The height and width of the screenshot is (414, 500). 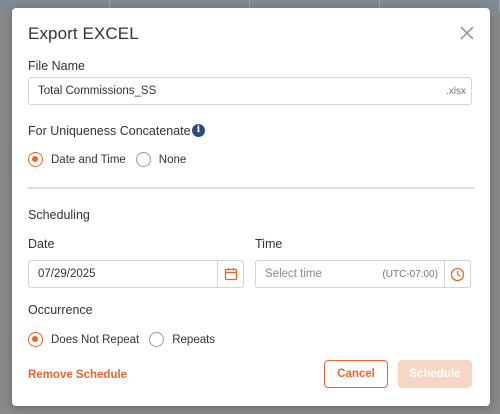 What do you see at coordinates (356, 374) in the screenshot?
I see `cancel-button: Cancel` at bounding box center [356, 374].